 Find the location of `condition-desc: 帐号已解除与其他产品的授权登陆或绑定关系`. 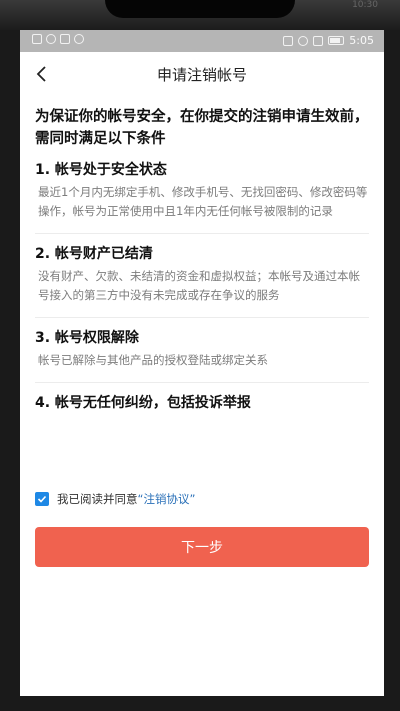

condition-desc: 帐号已解除与其他产品的授权登陆或绑定关系 is located at coordinates (153, 360).